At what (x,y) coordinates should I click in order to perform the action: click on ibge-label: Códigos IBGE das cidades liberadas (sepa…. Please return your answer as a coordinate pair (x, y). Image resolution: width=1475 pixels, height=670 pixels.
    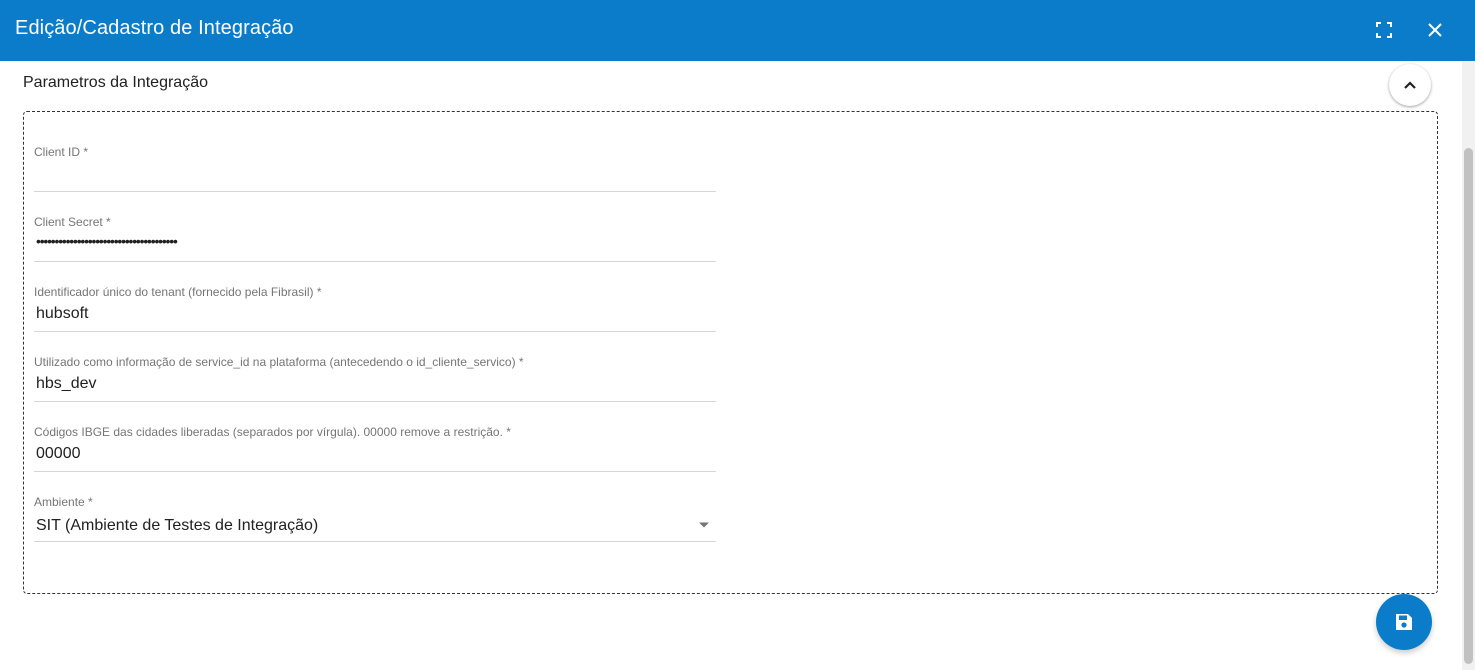
    Looking at the image, I should click on (272, 432).